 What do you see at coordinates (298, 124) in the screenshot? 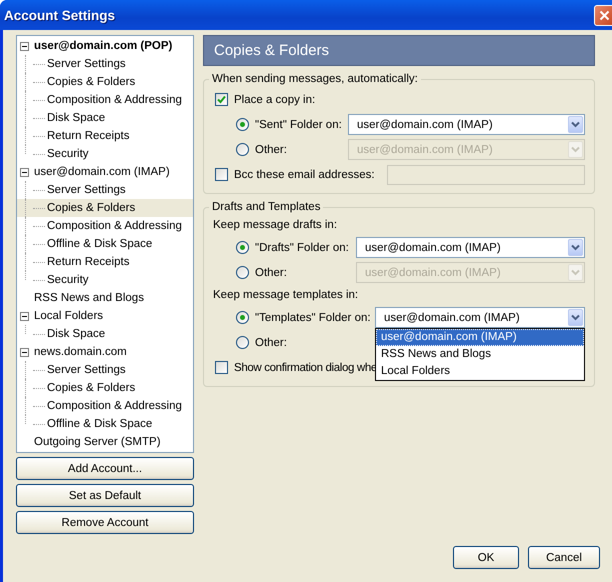
I see `radio-label: "Sent" Folder on:` at bounding box center [298, 124].